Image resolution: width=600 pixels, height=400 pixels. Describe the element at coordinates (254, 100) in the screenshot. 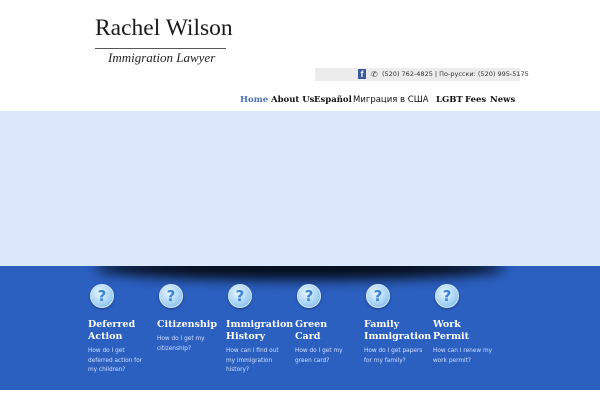

I see `nav-home: Home` at that location.